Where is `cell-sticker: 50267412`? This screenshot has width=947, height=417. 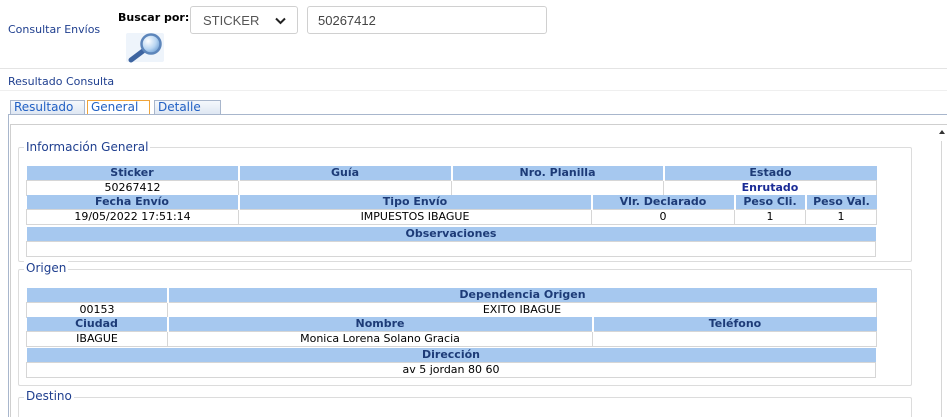 cell-sticker: 50267412 is located at coordinates (132, 188).